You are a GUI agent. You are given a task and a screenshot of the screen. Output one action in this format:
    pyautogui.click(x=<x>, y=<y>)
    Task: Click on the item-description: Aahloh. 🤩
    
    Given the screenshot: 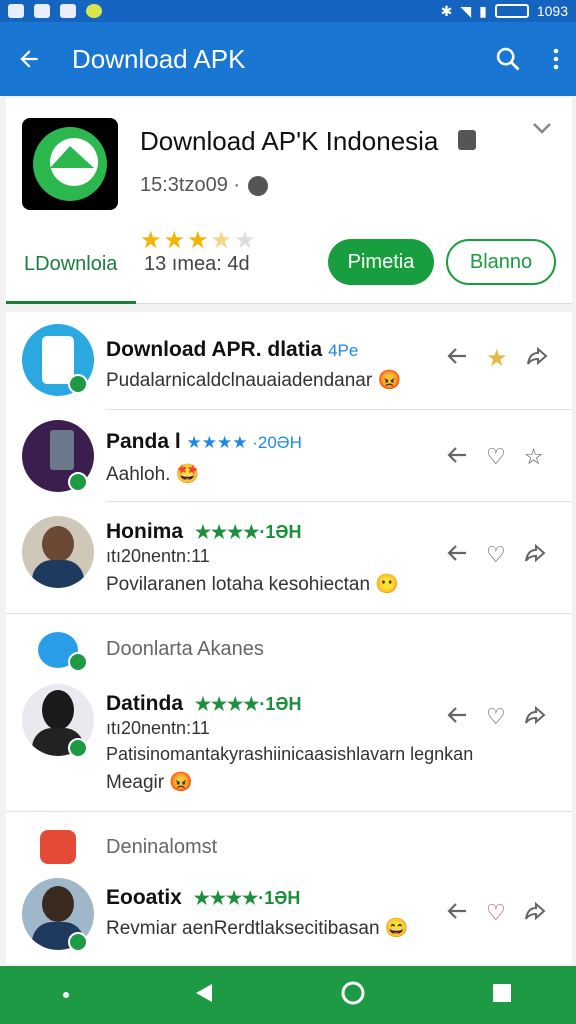 What is the action you would take?
    pyautogui.click(x=153, y=474)
    